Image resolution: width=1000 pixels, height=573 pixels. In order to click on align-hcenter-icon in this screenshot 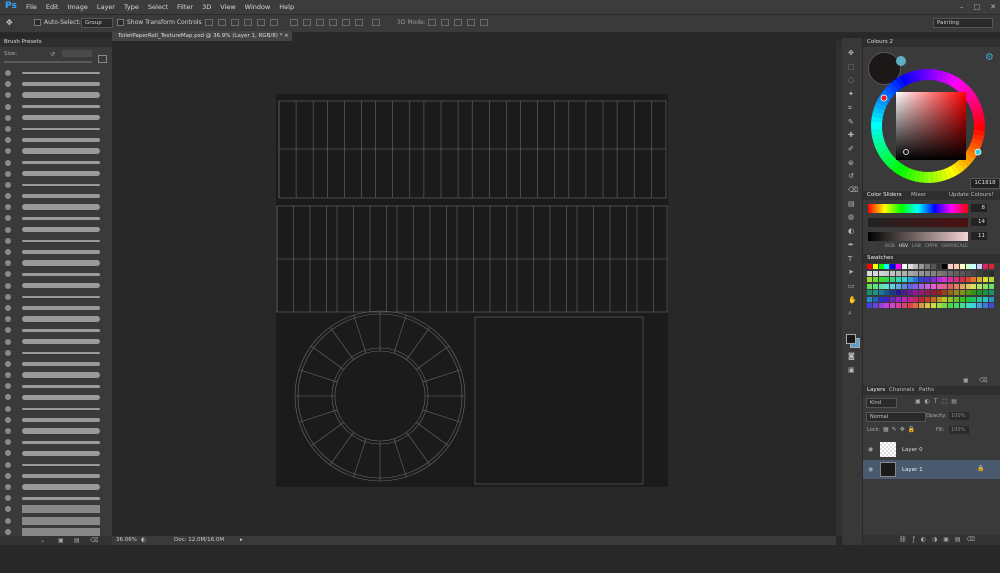, I will do `click(261, 22)`.